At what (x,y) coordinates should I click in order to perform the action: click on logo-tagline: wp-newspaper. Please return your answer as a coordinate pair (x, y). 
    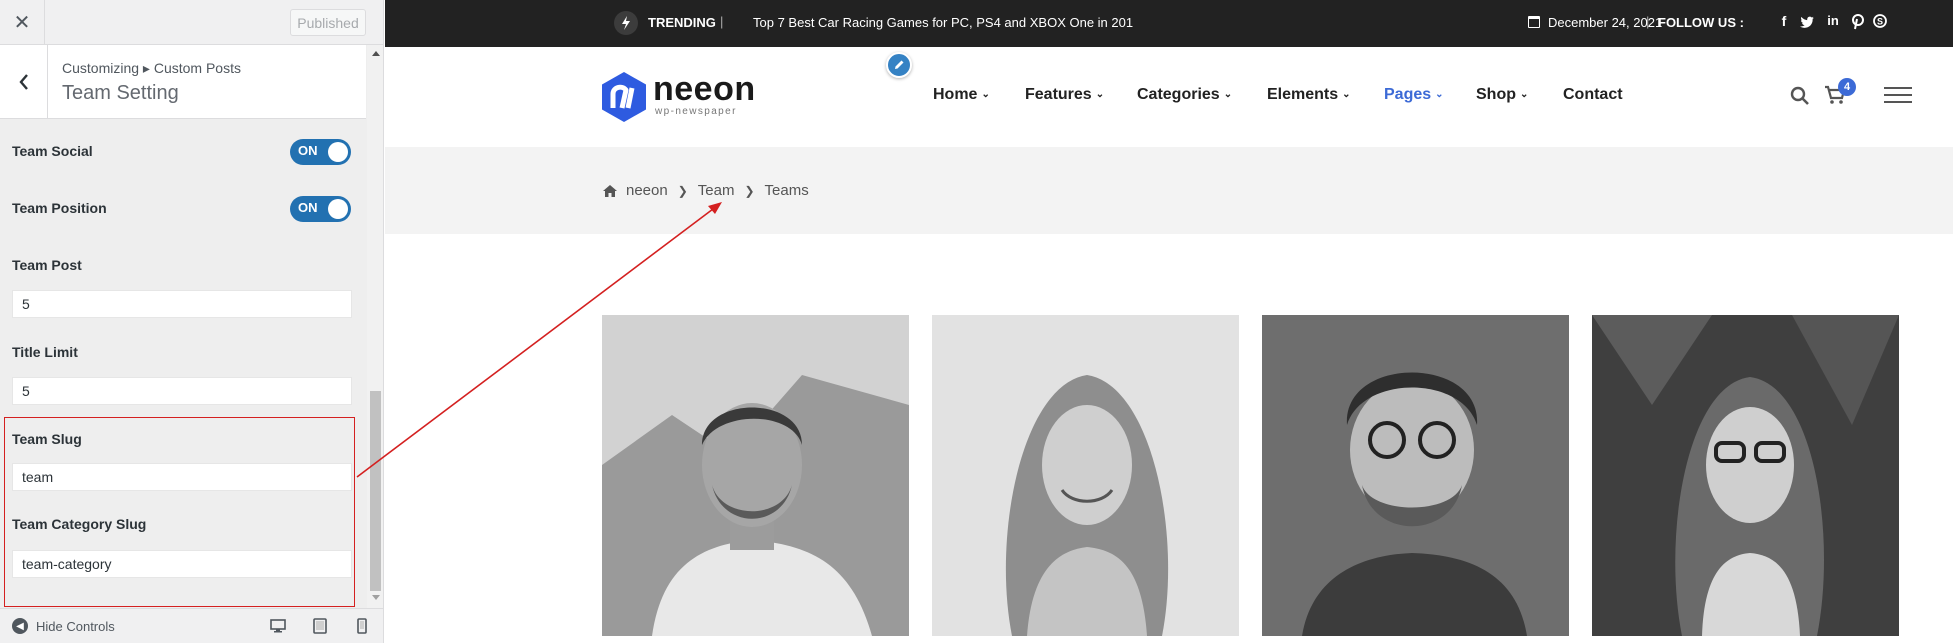
    Looking at the image, I should click on (696, 111).